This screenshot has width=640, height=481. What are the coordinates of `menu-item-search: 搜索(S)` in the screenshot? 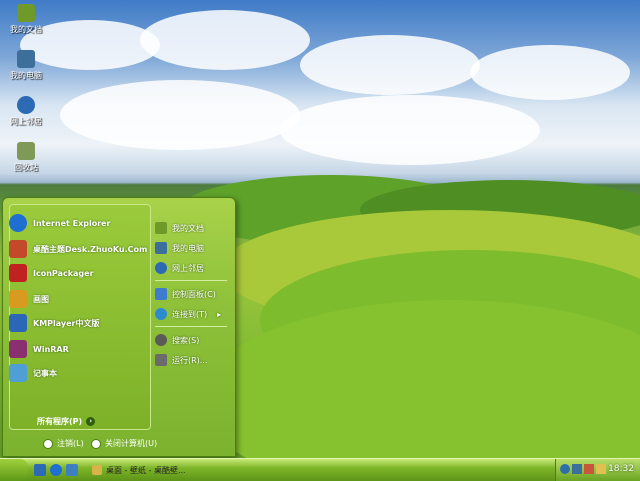 It's located at (177, 340).